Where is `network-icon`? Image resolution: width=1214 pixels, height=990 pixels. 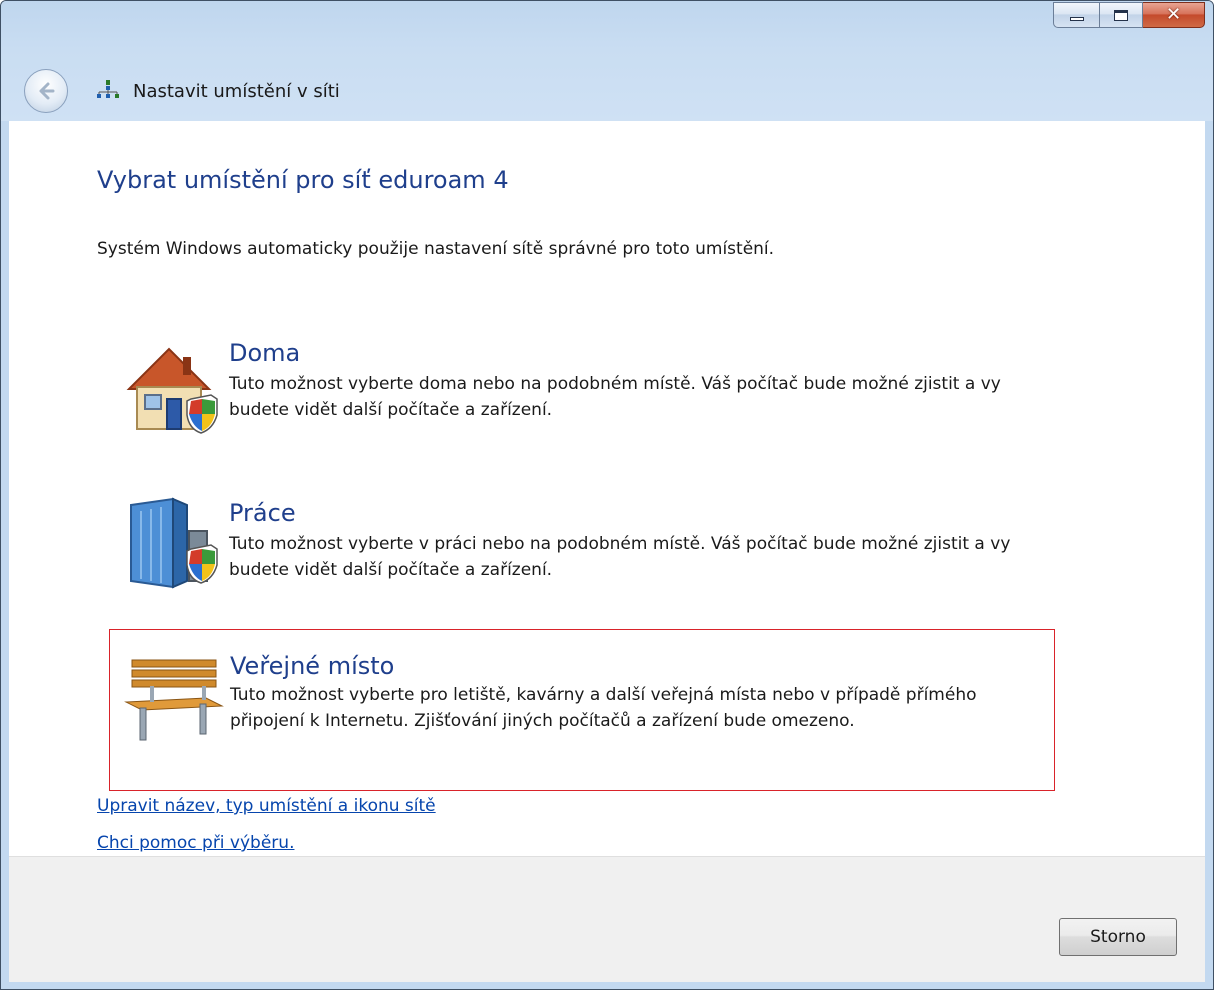
network-icon is located at coordinates (108, 89).